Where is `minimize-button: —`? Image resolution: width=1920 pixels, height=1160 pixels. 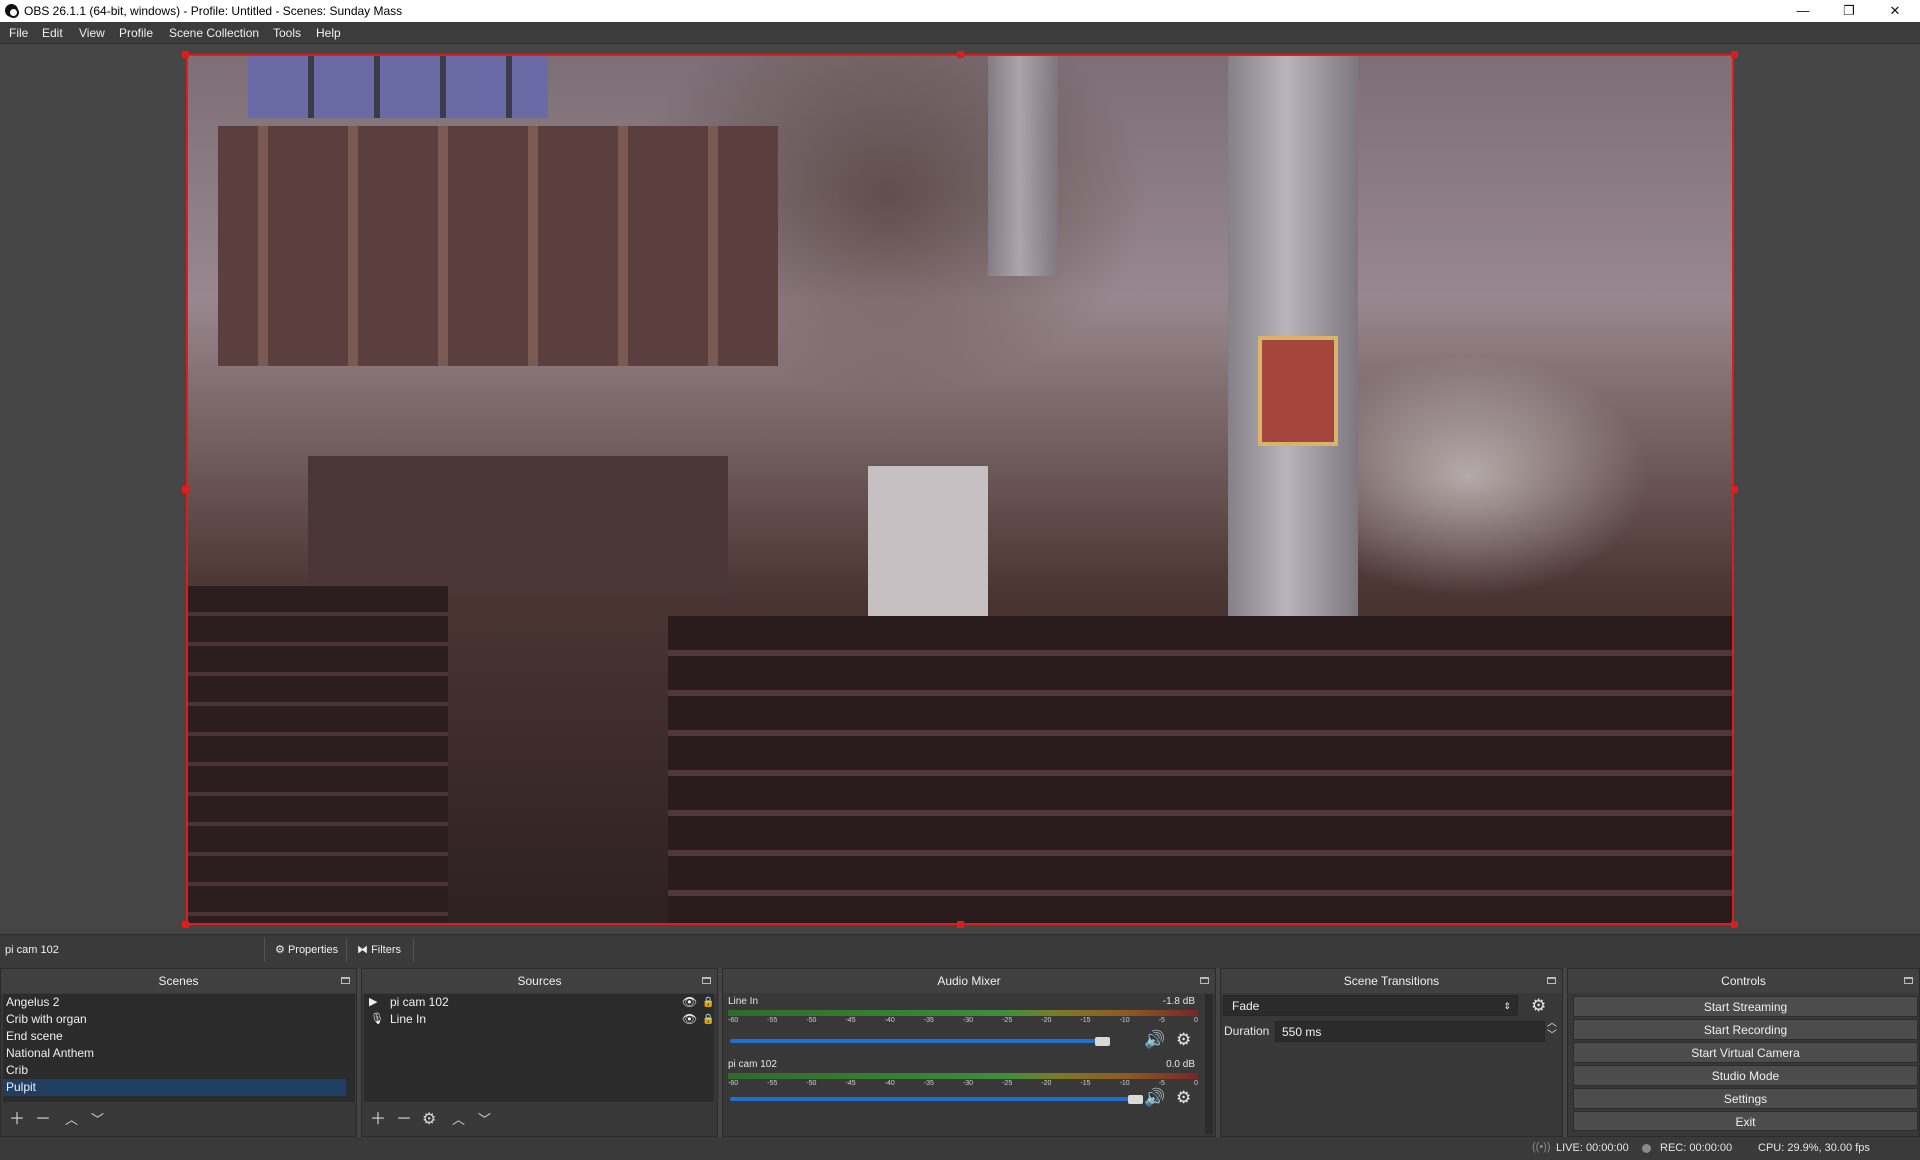 minimize-button: — is located at coordinates (1803, 11).